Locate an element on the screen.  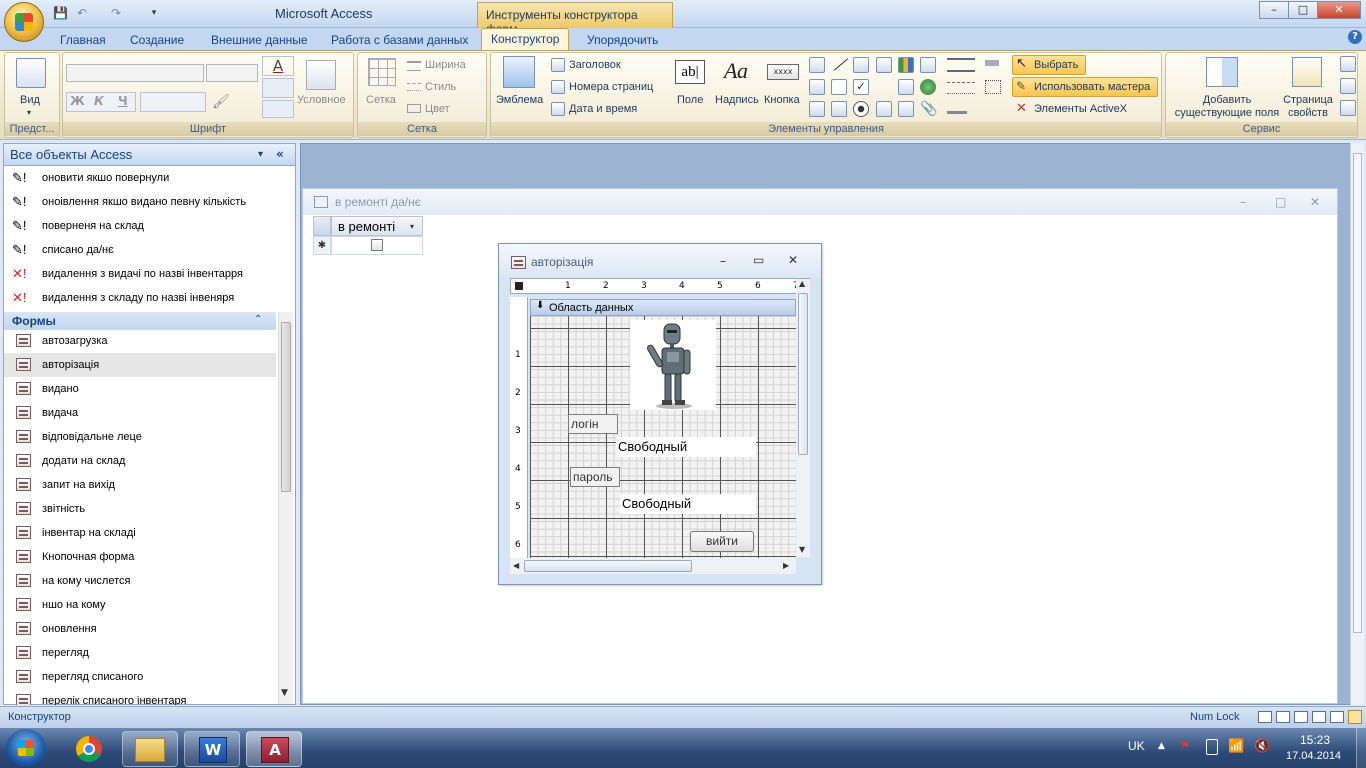
logo-button: Эмблема is located at coordinates (519, 100).